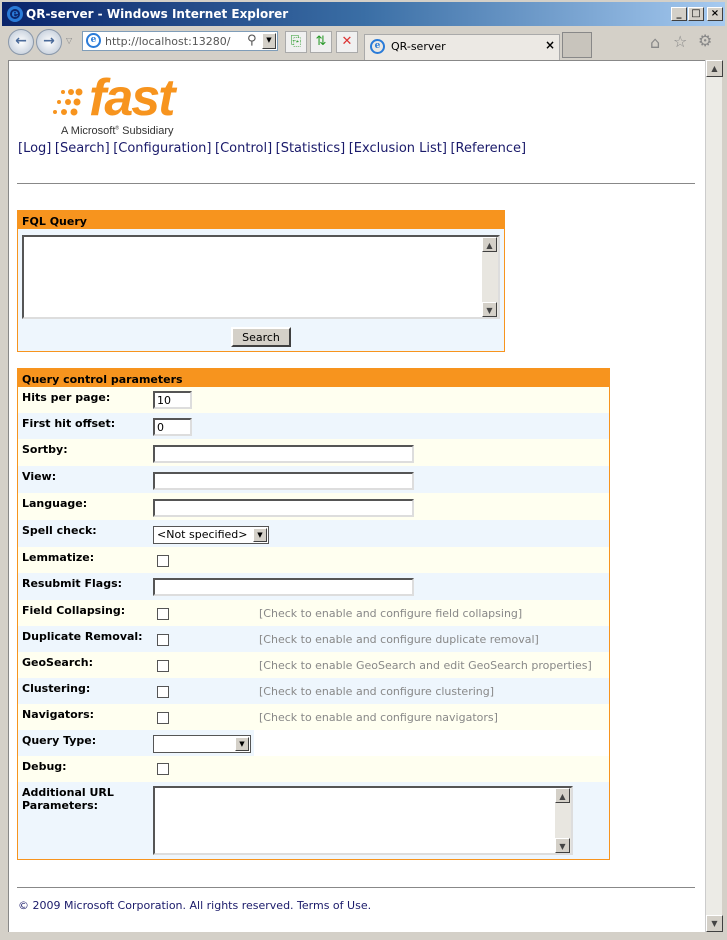  I want to click on additional-url-textarea: ▲ ▼, so click(363, 820).